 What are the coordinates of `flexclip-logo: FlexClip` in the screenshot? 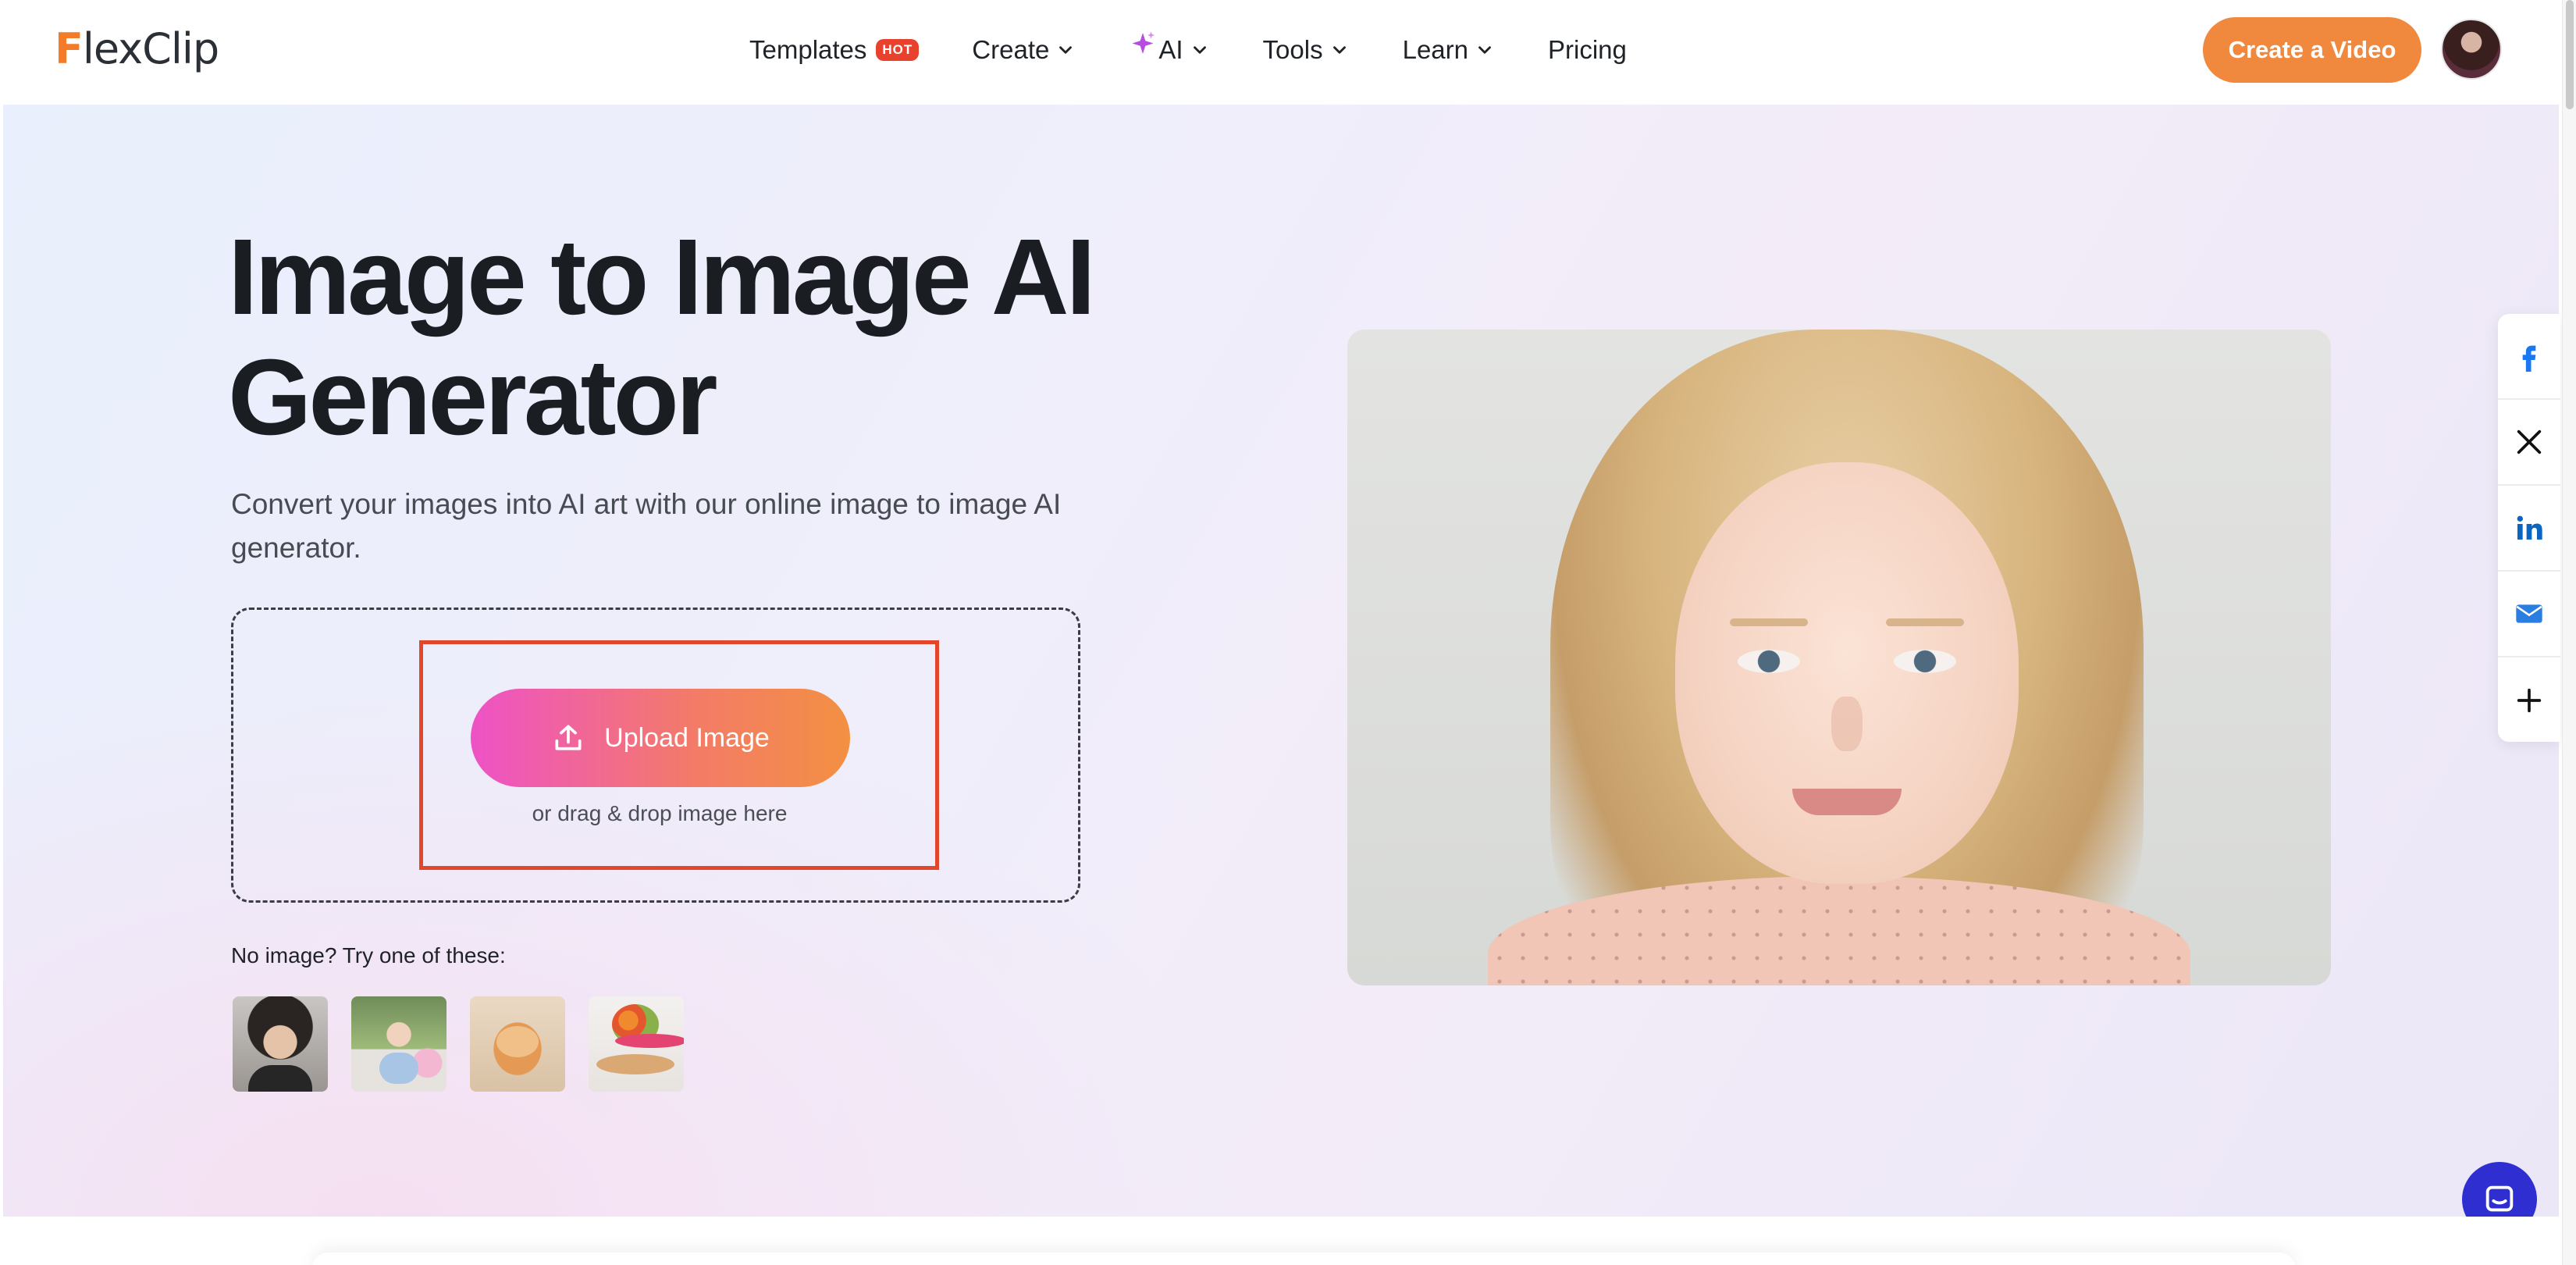 It's located at (137, 48).